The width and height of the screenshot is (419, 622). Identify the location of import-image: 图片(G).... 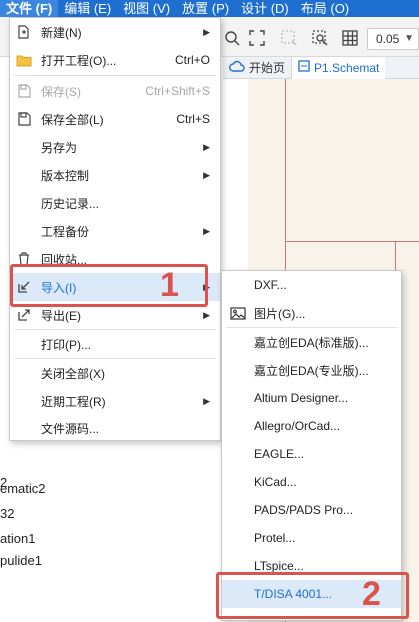
(311, 313).